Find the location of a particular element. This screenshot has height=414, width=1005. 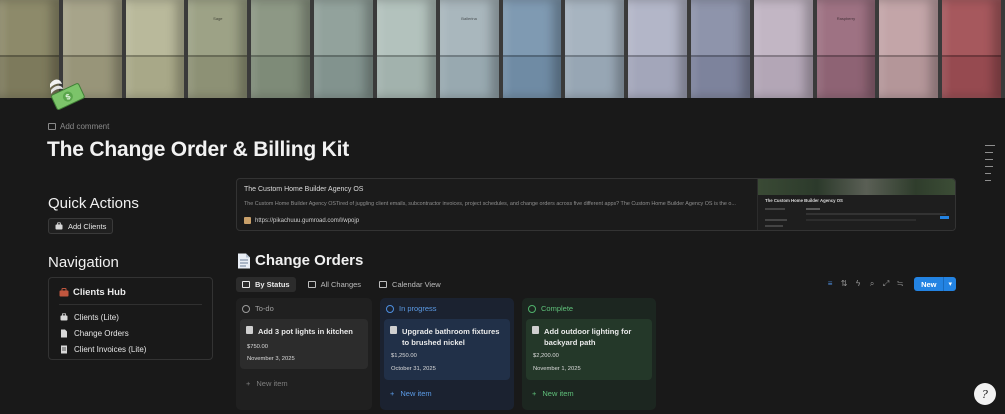

add-comment-button: Add comment is located at coordinates (78, 126).